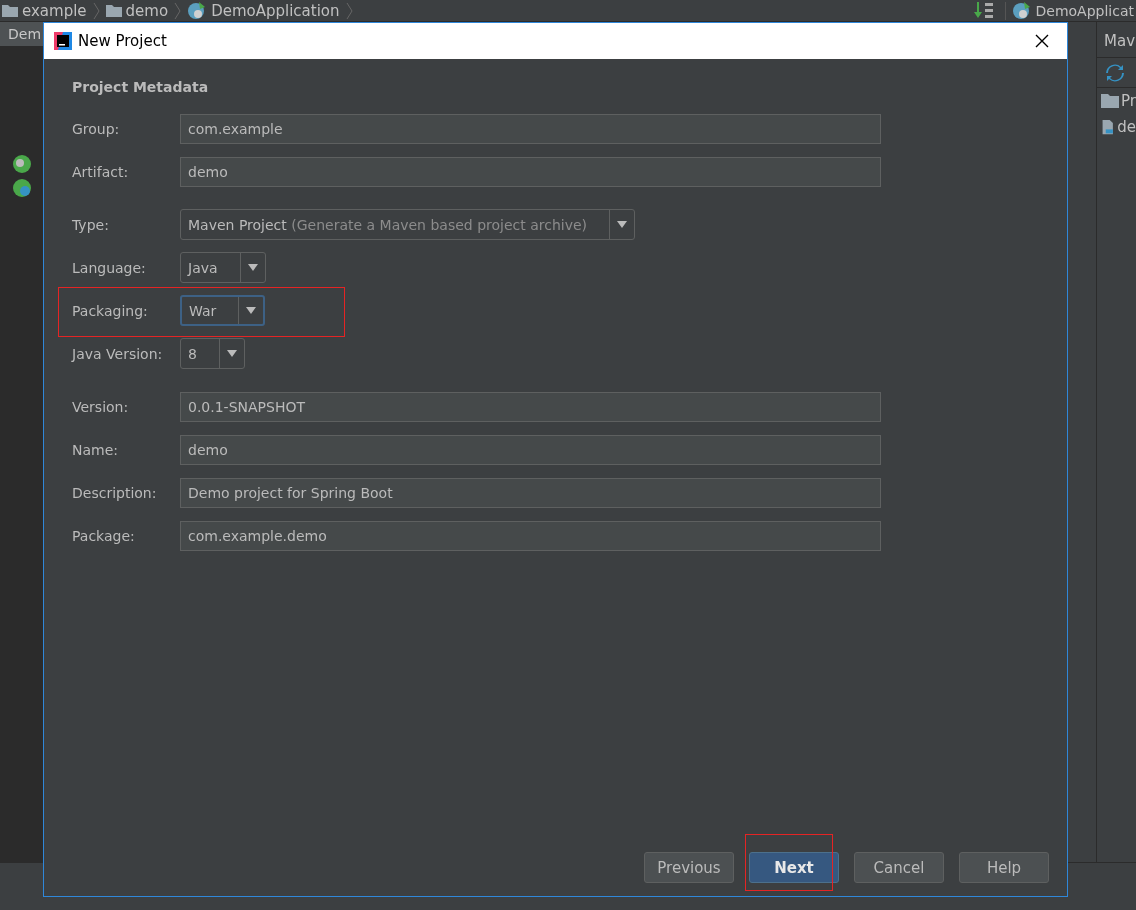 This screenshot has height=910, width=1136. Describe the element at coordinates (147, 10) in the screenshot. I see `breadcrumb: demo` at that location.